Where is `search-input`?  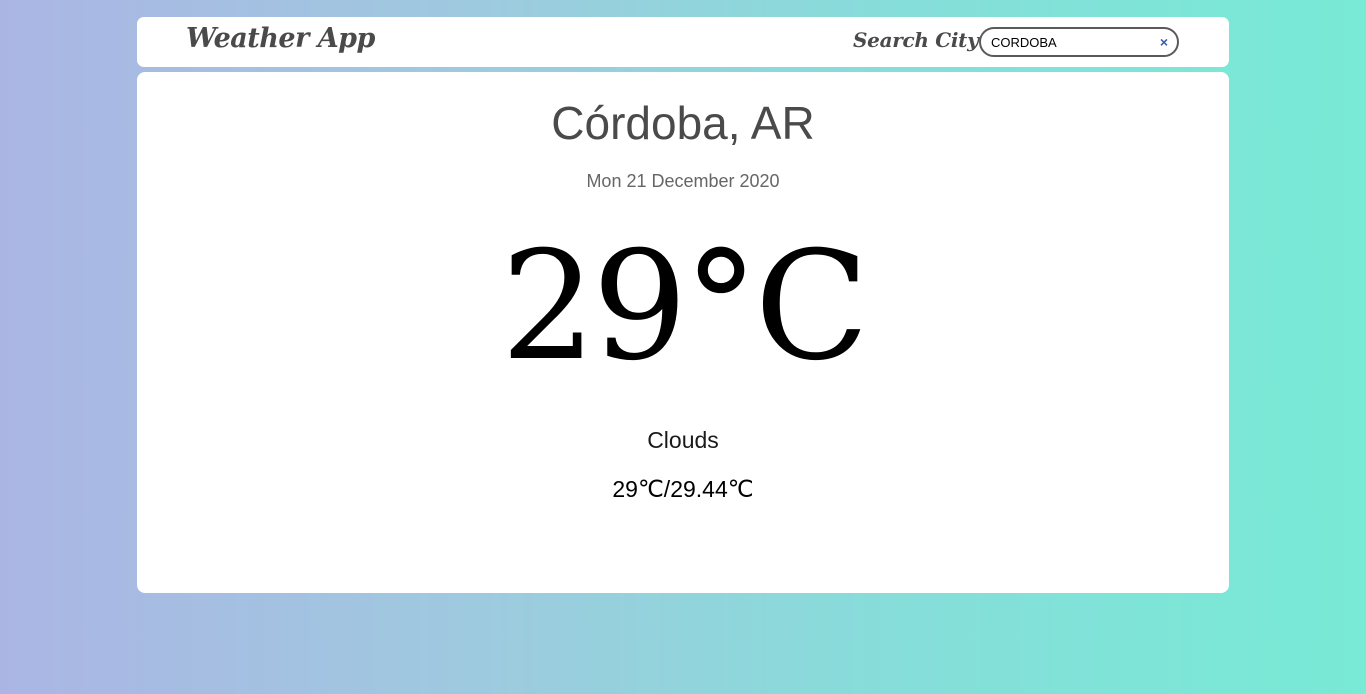 search-input is located at coordinates (1076, 42).